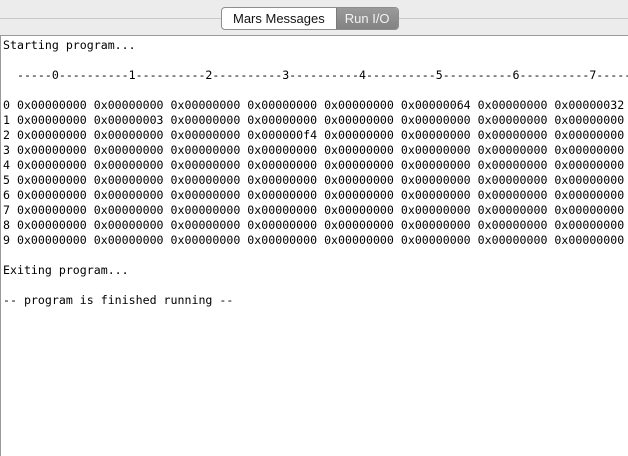 Image resolution: width=628 pixels, height=456 pixels. Describe the element at coordinates (366, 18) in the screenshot. I see `tab-run-io: Run I/O` at that location.